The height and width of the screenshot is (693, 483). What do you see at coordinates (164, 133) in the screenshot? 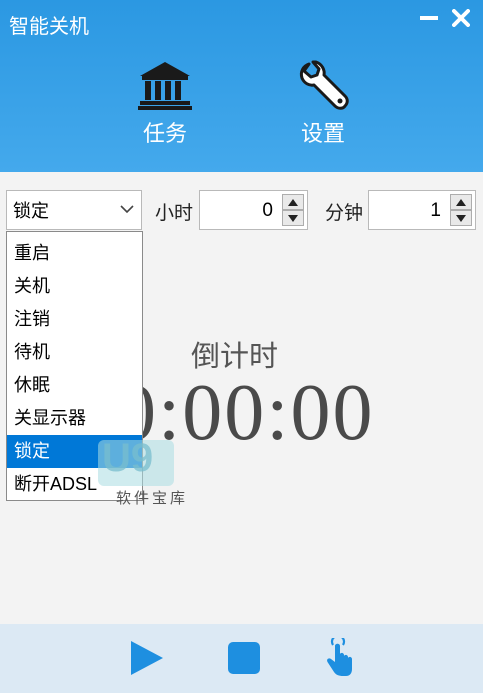
I see `nav-task-label: 任务` at bounding box center [164, 133].